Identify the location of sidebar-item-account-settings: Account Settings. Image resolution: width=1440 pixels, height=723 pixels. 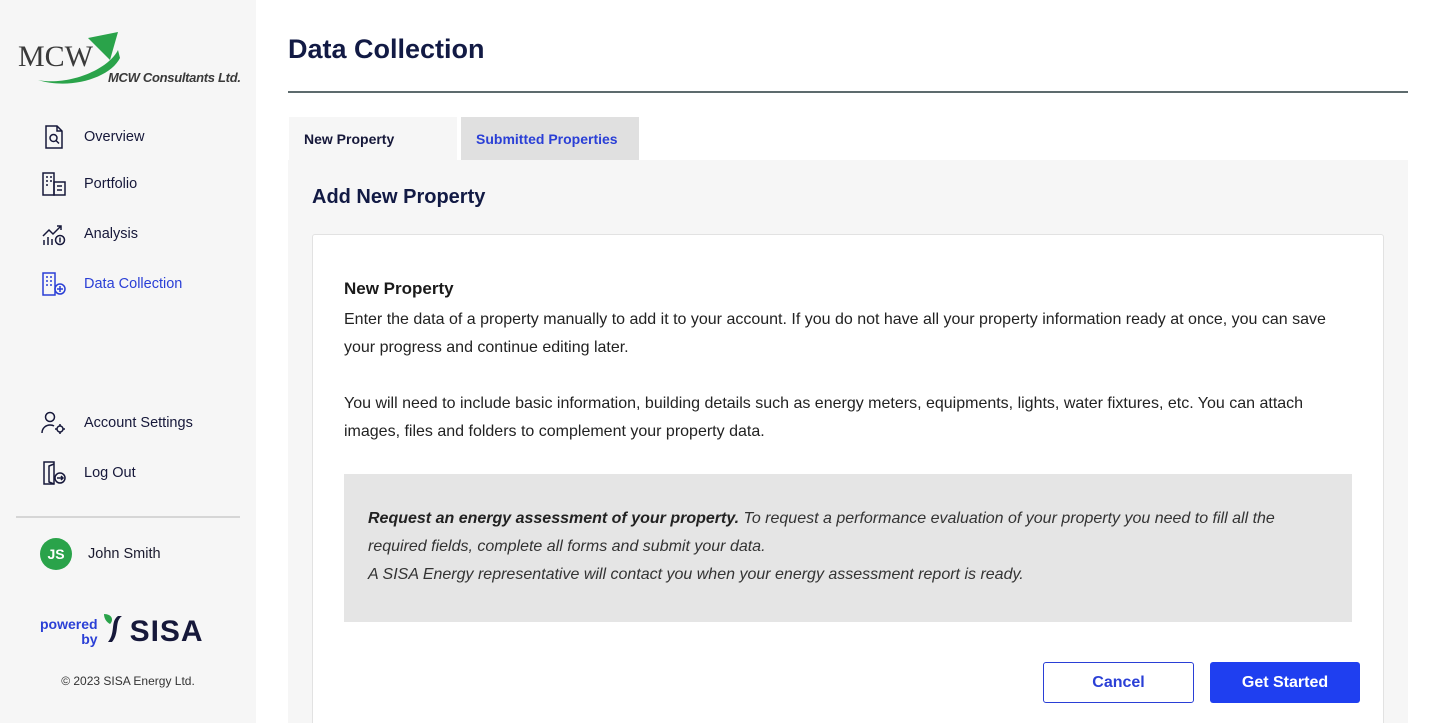
(116, 423).